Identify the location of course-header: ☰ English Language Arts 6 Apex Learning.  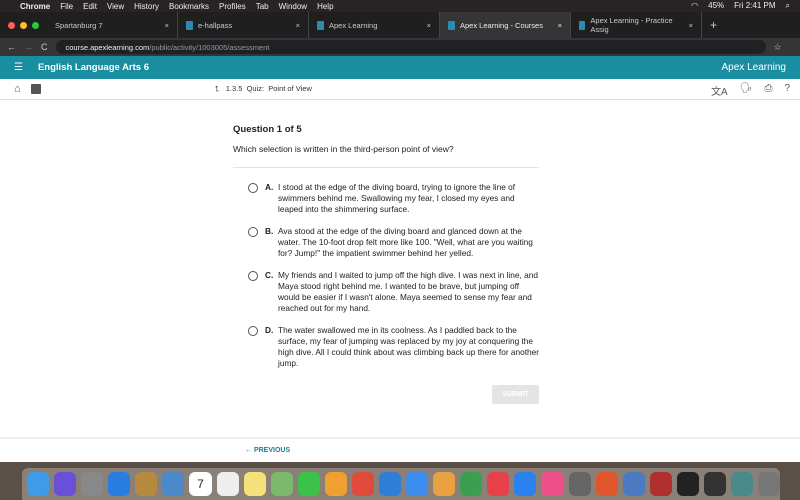
(400, 67).